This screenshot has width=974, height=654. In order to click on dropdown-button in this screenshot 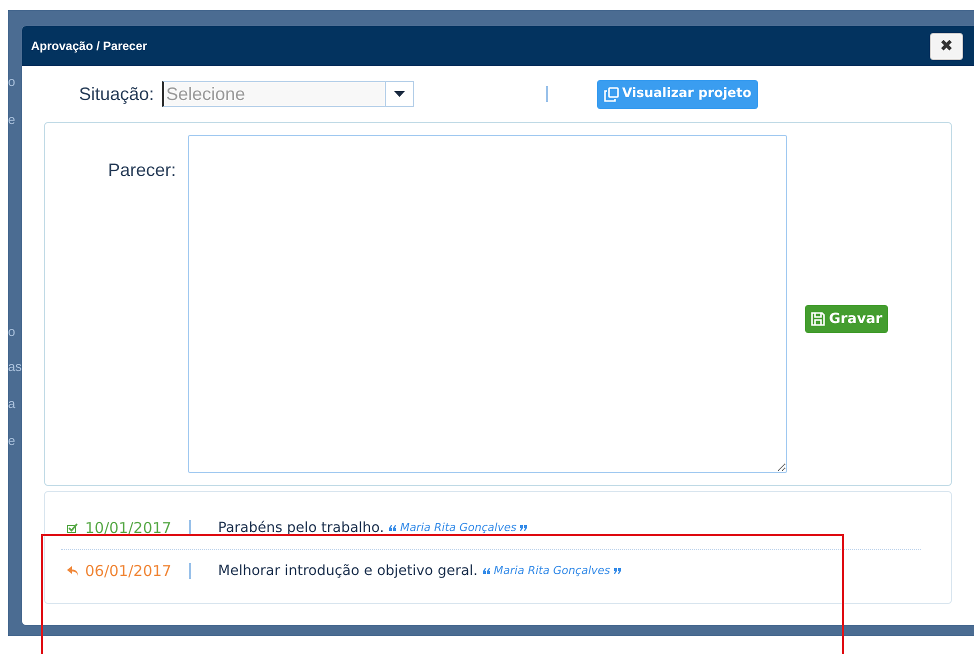, I will do `click(399, 94)`.